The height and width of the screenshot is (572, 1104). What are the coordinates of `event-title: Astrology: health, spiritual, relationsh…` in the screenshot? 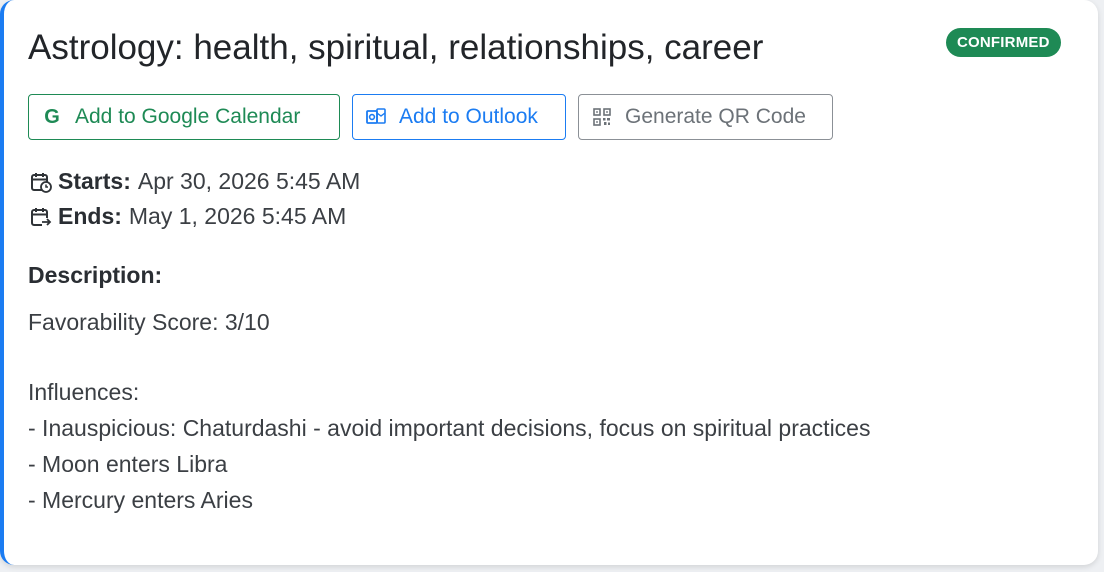 It's located at (396, 47).